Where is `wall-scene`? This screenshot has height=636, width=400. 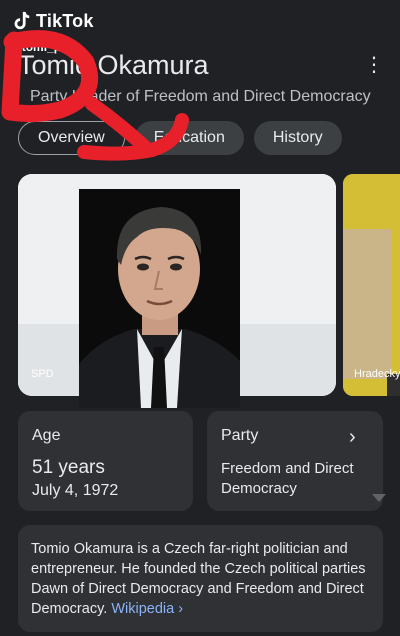
wall-scene is located at coordinates (371, 285).